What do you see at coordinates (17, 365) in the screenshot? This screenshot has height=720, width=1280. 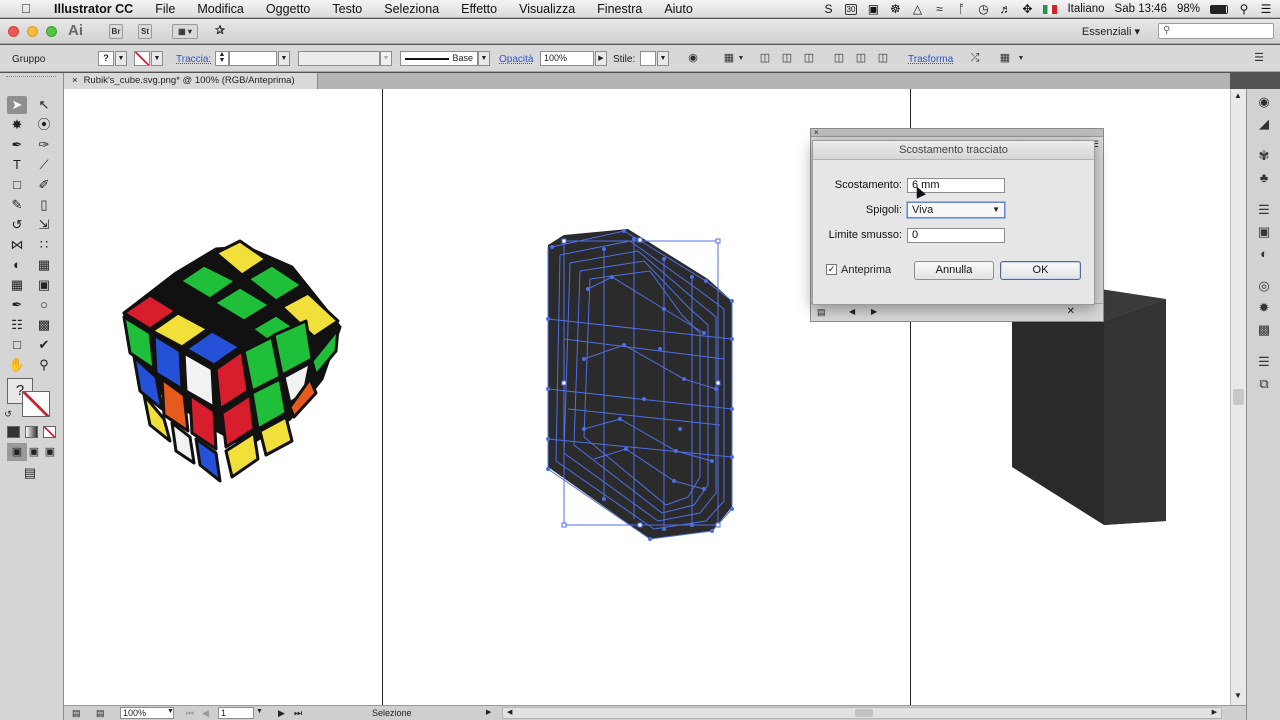 I see `hand-tool-icon: ✋` at bounding box center [17, 365].